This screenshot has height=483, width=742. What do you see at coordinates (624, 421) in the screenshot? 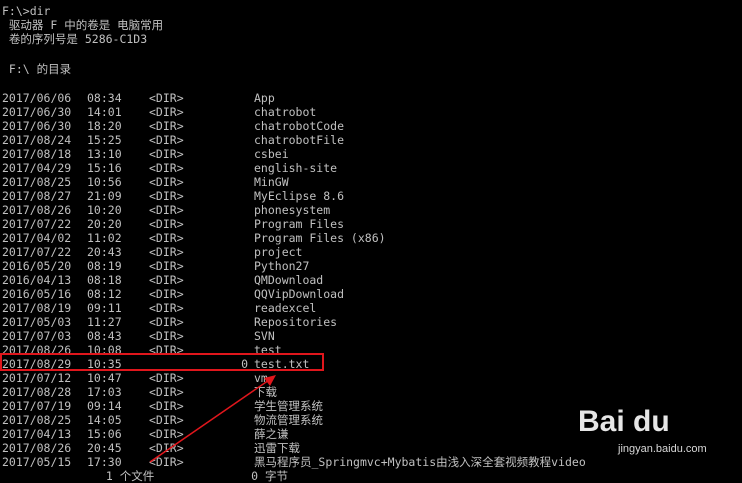
I see `baidu-logo: Bai du` at bounding box center [624, 421].